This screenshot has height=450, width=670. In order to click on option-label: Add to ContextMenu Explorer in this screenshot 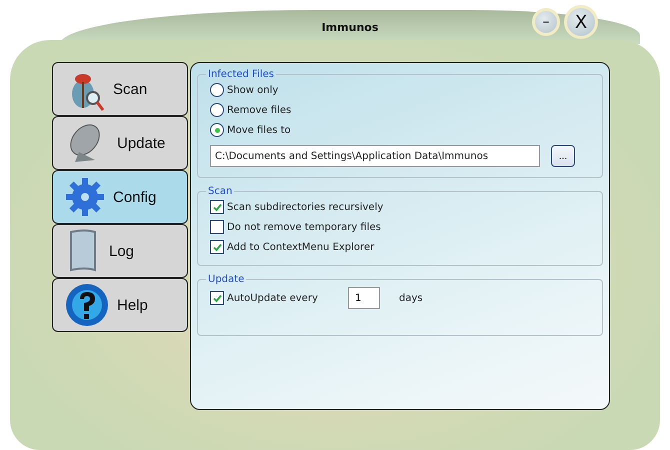, I will do `click(300, 247)`.